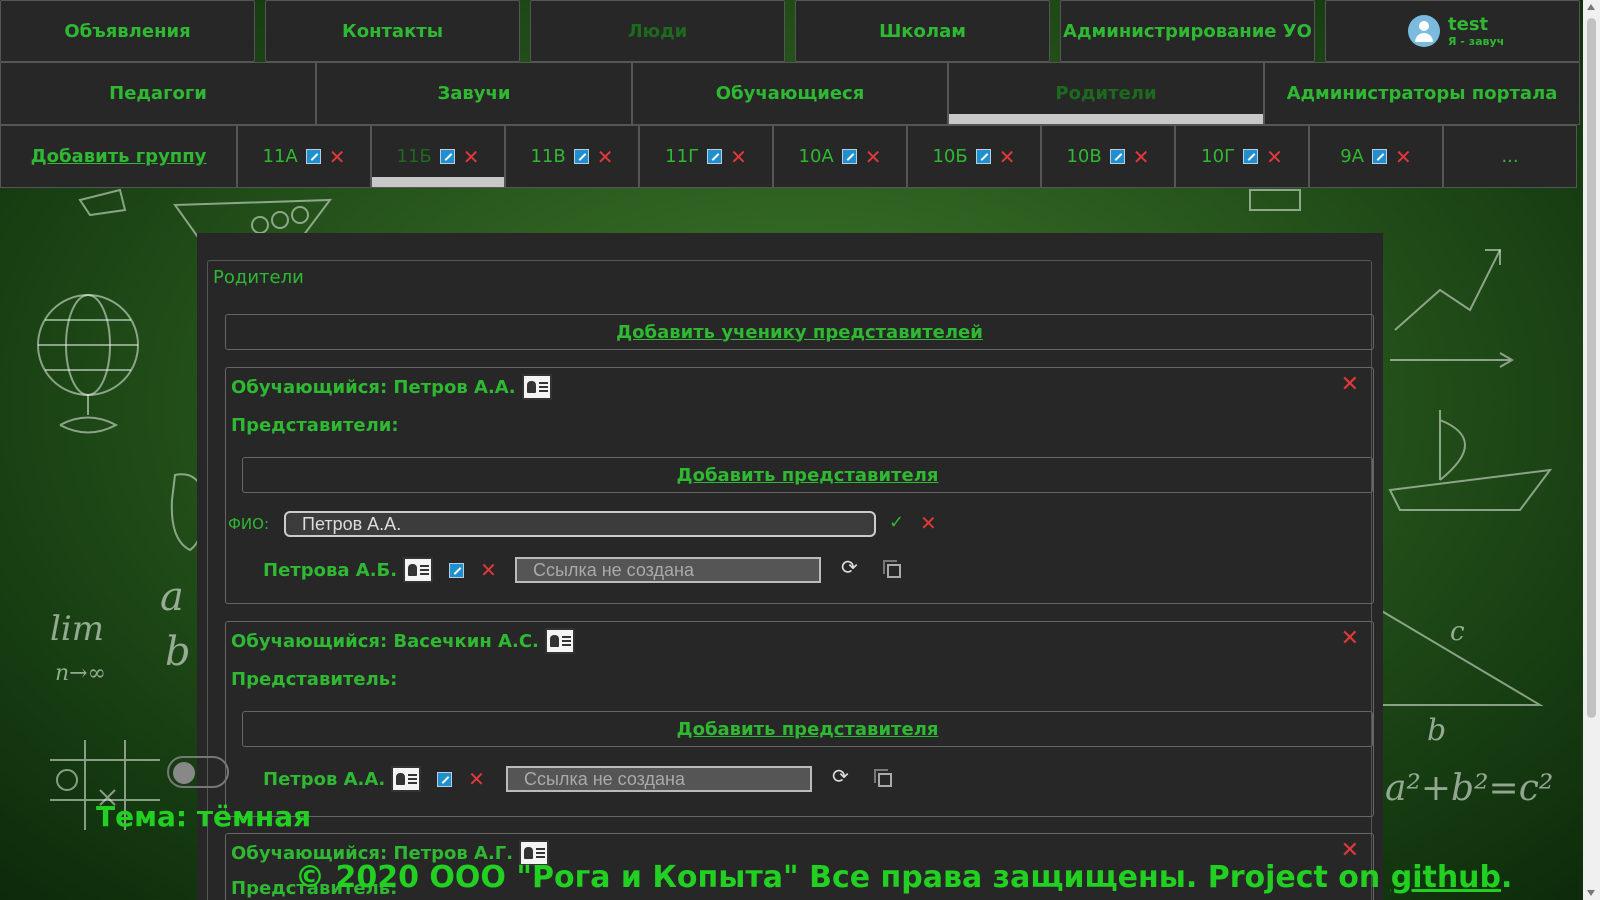  I want to click on group-label: 10А, so click(816, 156).